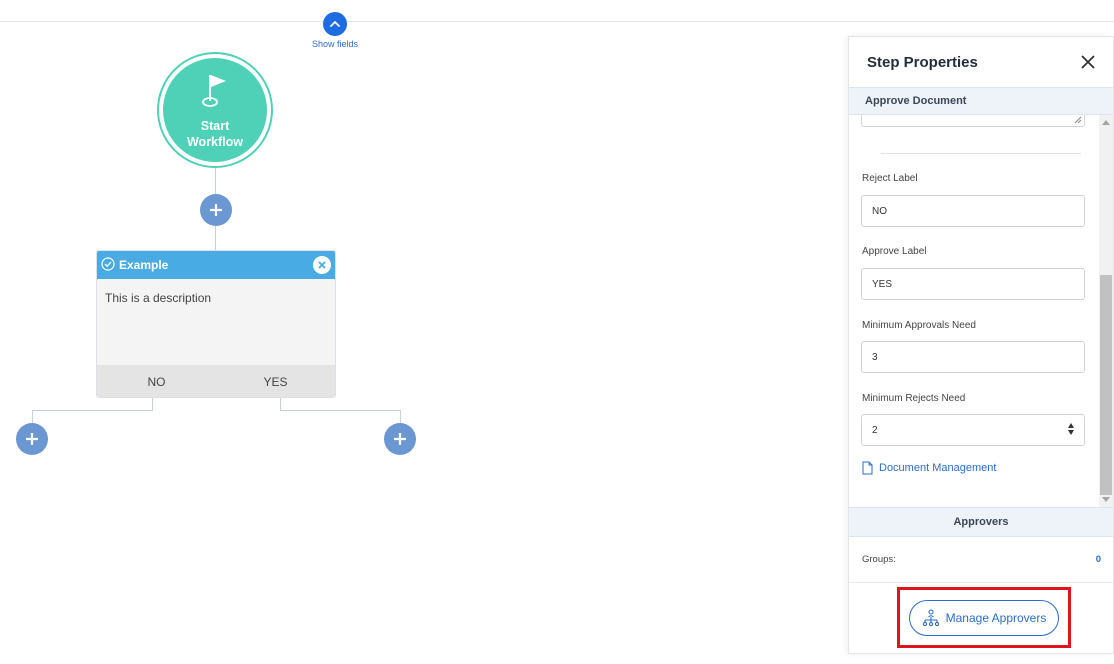 The height and width of the screenshot is (664, 1114). Describe the element at coordinates (156, 382) in the screenshot. I see `outcome-no: NO` at that location.